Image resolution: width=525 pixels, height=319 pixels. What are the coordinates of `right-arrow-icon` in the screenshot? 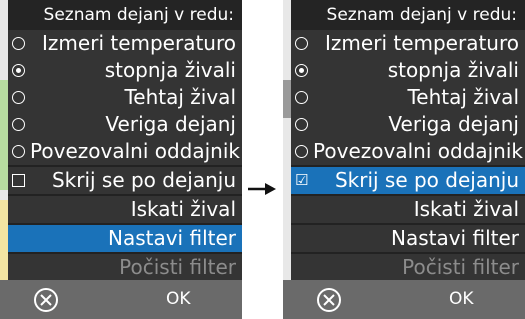 It's located at (262, 189).